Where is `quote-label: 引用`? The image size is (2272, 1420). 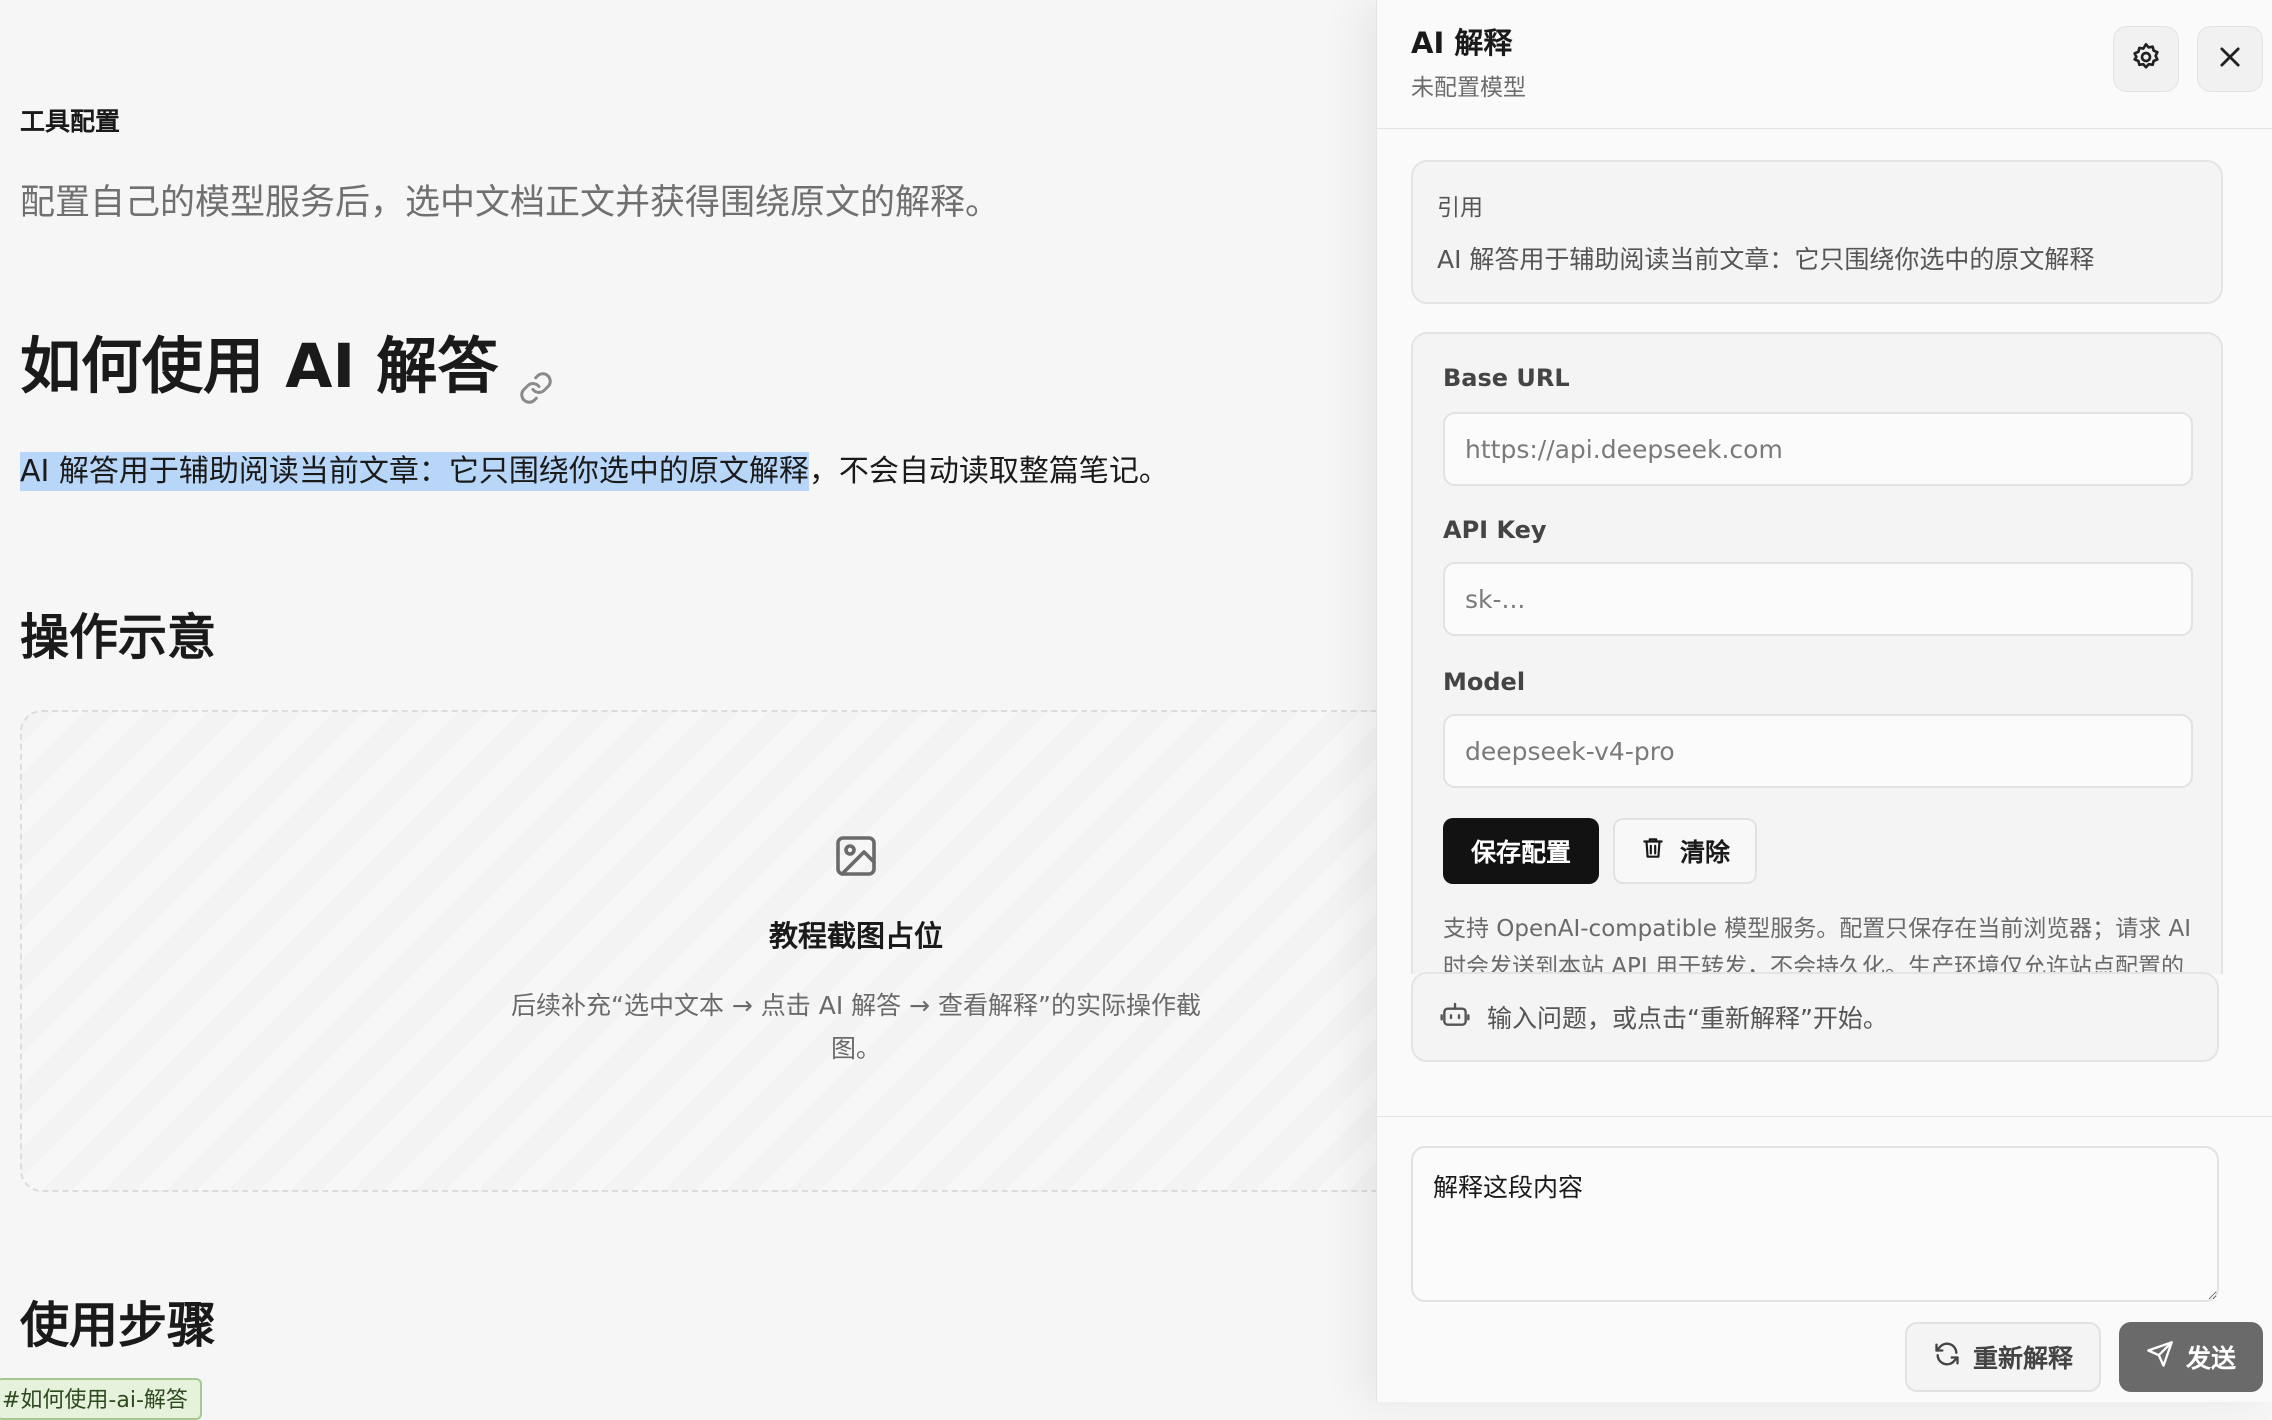
quote-label: 引用 is located at coordinates (1460, 208).